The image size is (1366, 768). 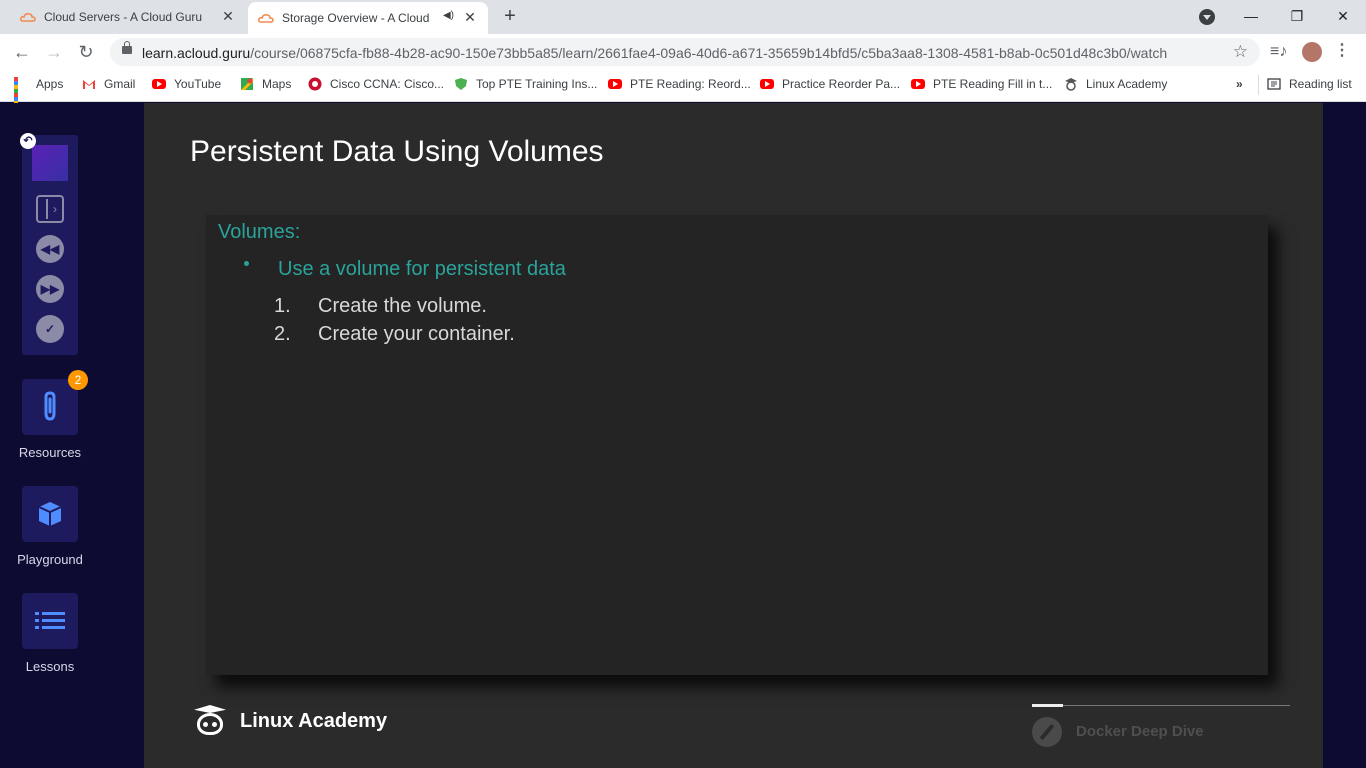 What do you see at coordinates (1258, 85) in the screenshot?
I see `bookmarks-divider` at bounding box center [1258, 85].